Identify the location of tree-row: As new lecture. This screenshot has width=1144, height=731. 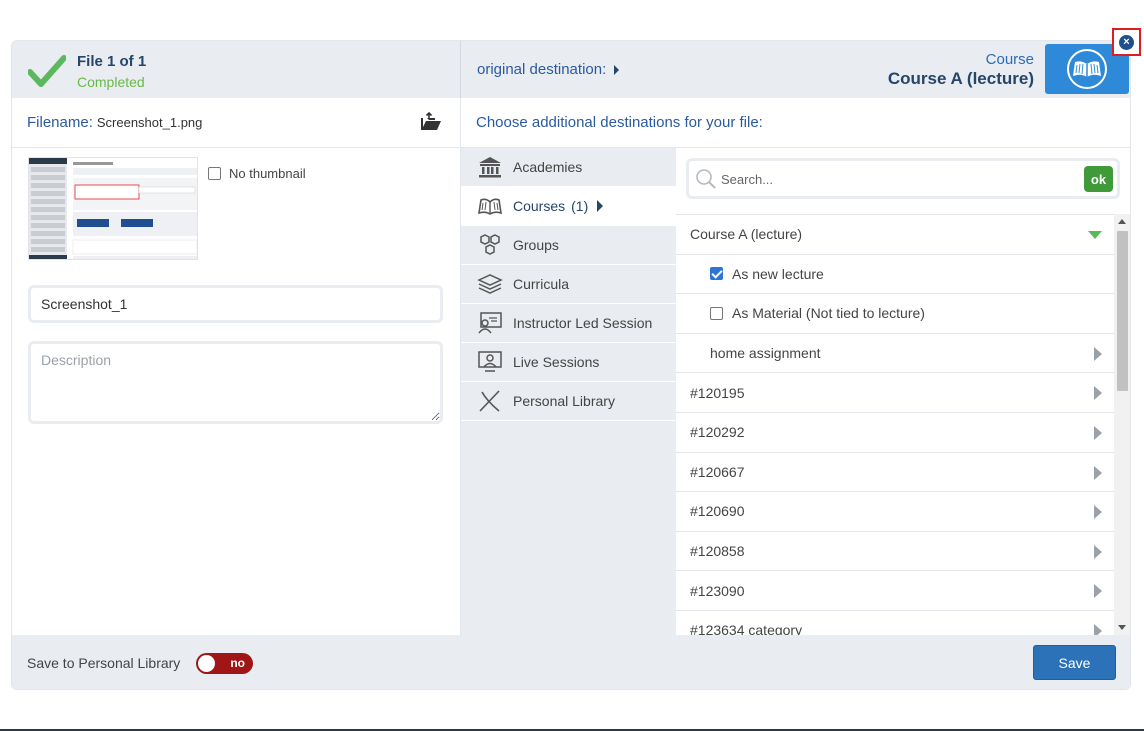
(895, 275).